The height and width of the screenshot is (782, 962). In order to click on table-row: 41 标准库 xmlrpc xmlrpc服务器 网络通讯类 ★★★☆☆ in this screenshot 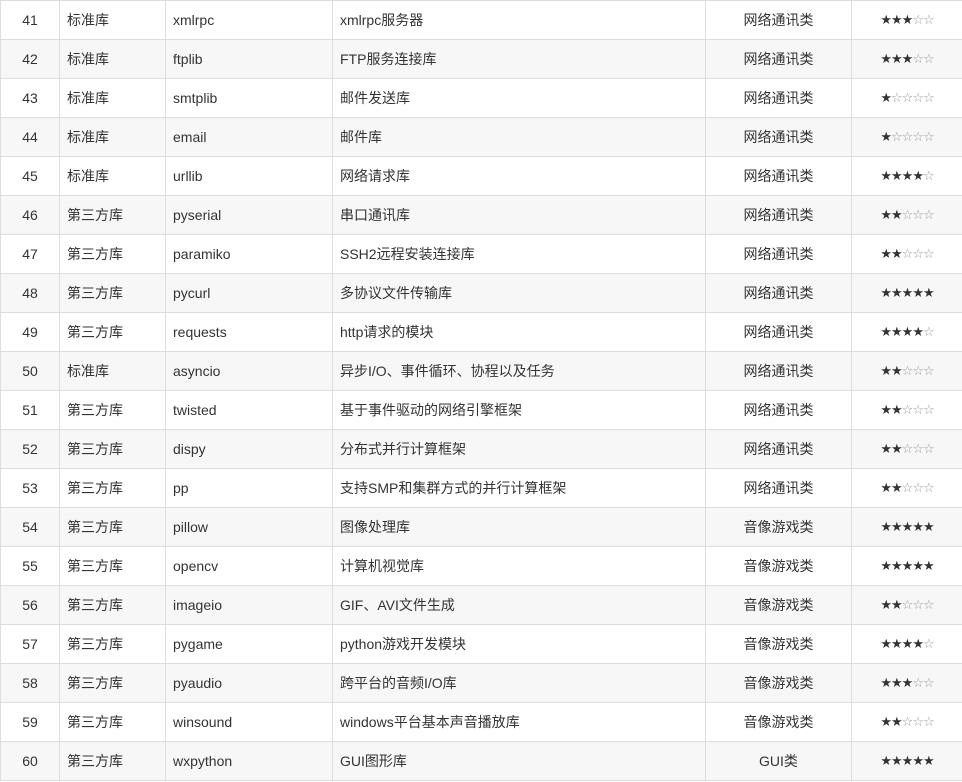, I will do `click(481, 20)`.